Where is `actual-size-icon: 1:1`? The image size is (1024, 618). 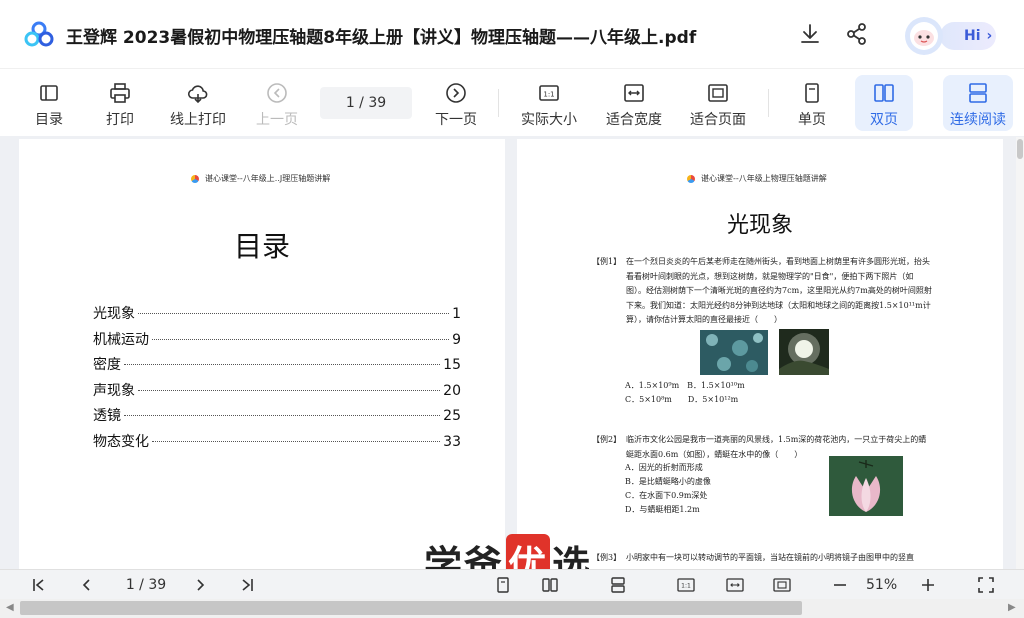 actual-size-icon: 1:1 is located at coordinates (686, 585).